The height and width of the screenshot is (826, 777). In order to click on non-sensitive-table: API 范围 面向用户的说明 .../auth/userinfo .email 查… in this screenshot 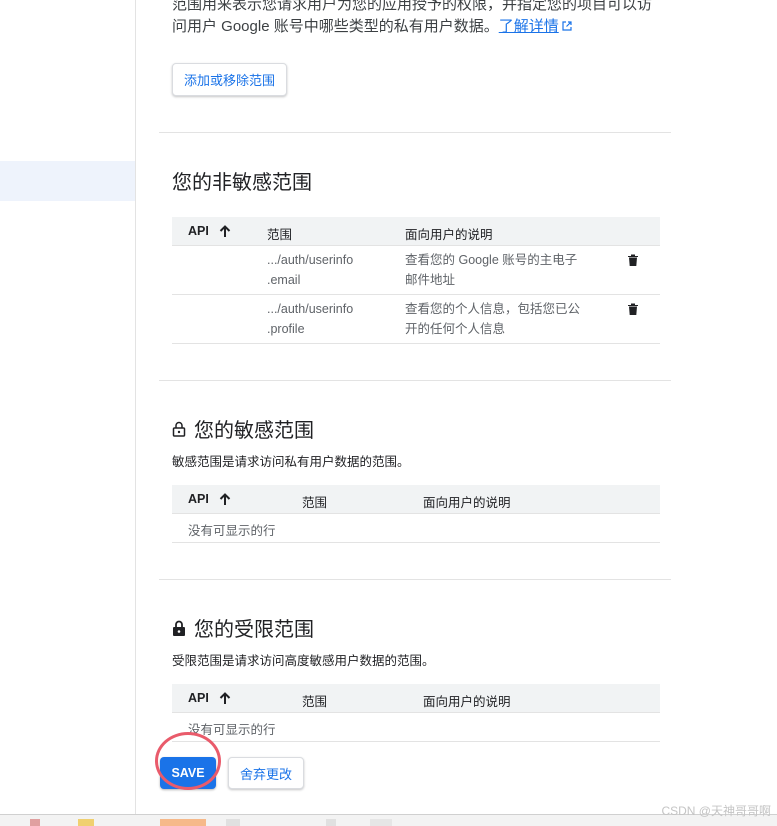, I will do `click(416, 280)`.